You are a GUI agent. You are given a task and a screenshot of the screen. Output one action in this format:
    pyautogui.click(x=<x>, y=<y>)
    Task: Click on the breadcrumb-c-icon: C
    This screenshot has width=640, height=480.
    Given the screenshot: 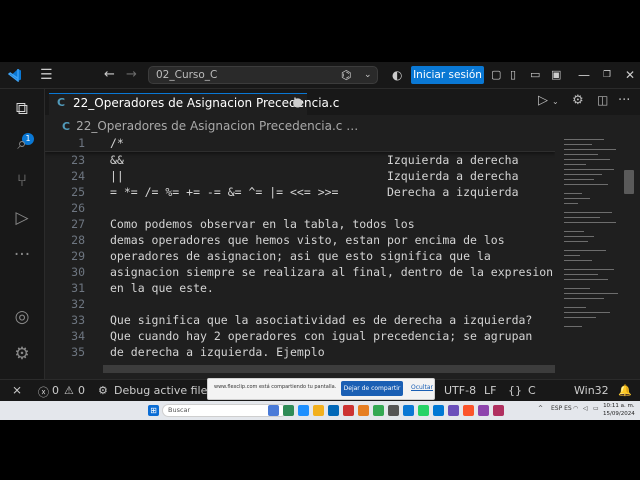 What is the action you would take?
    pyautogui.click(x=66, y=126)
    